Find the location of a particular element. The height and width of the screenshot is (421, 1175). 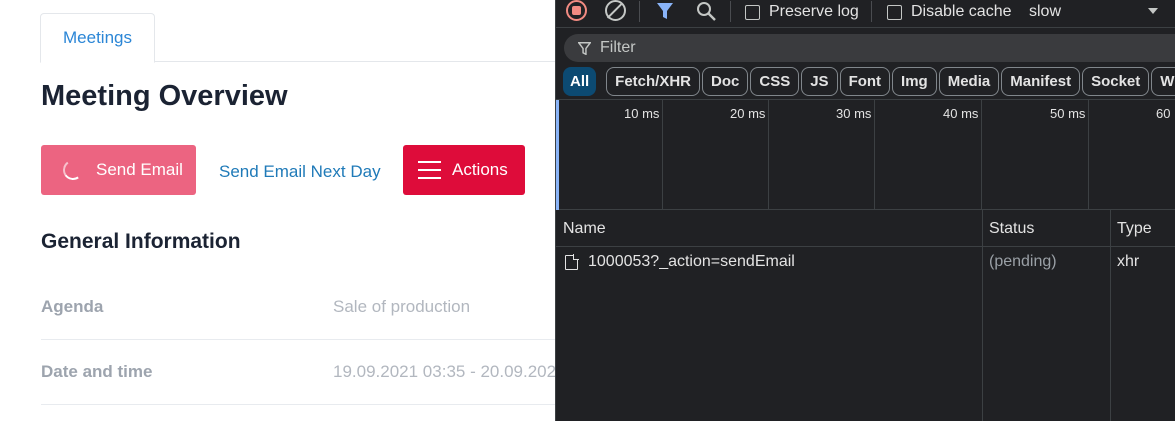

send-email-button: Send Email is located at coordinates (118, 170).